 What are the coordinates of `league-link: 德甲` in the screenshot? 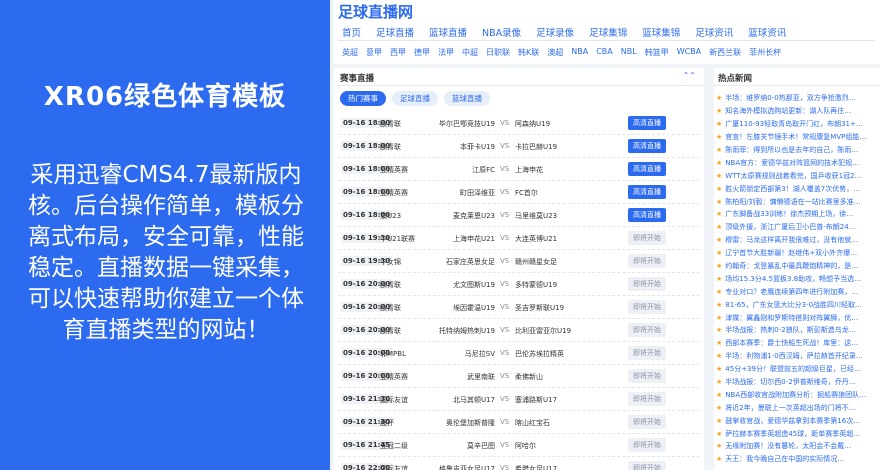 It's located at (422, 52).